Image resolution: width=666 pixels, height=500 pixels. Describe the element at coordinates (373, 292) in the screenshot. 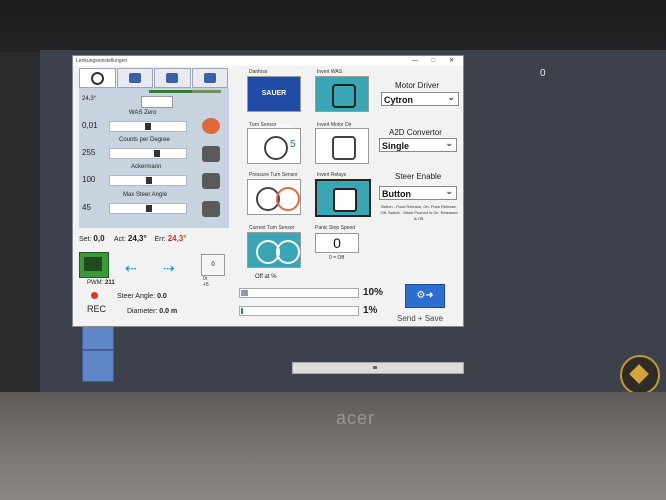

I see `off-at-pct-1: 10%` at that location.